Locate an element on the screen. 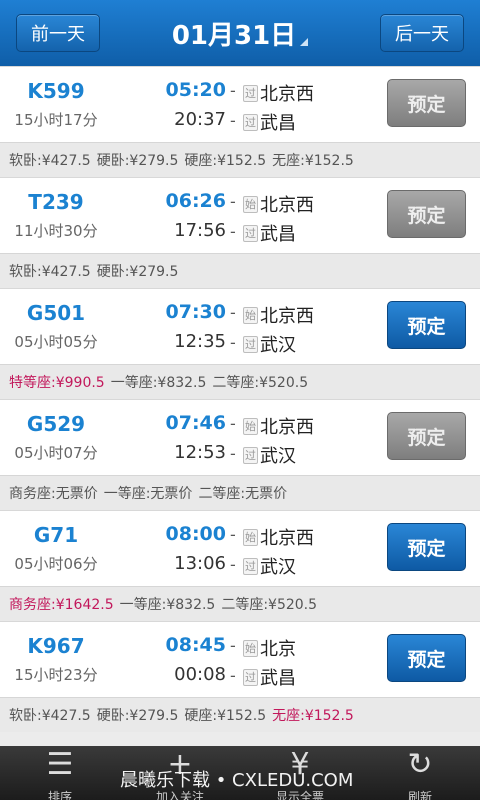 Image resolution: width=480 pixels, height=800 pixels. departure-time: 06:26 is located at coordinates (195, 201).